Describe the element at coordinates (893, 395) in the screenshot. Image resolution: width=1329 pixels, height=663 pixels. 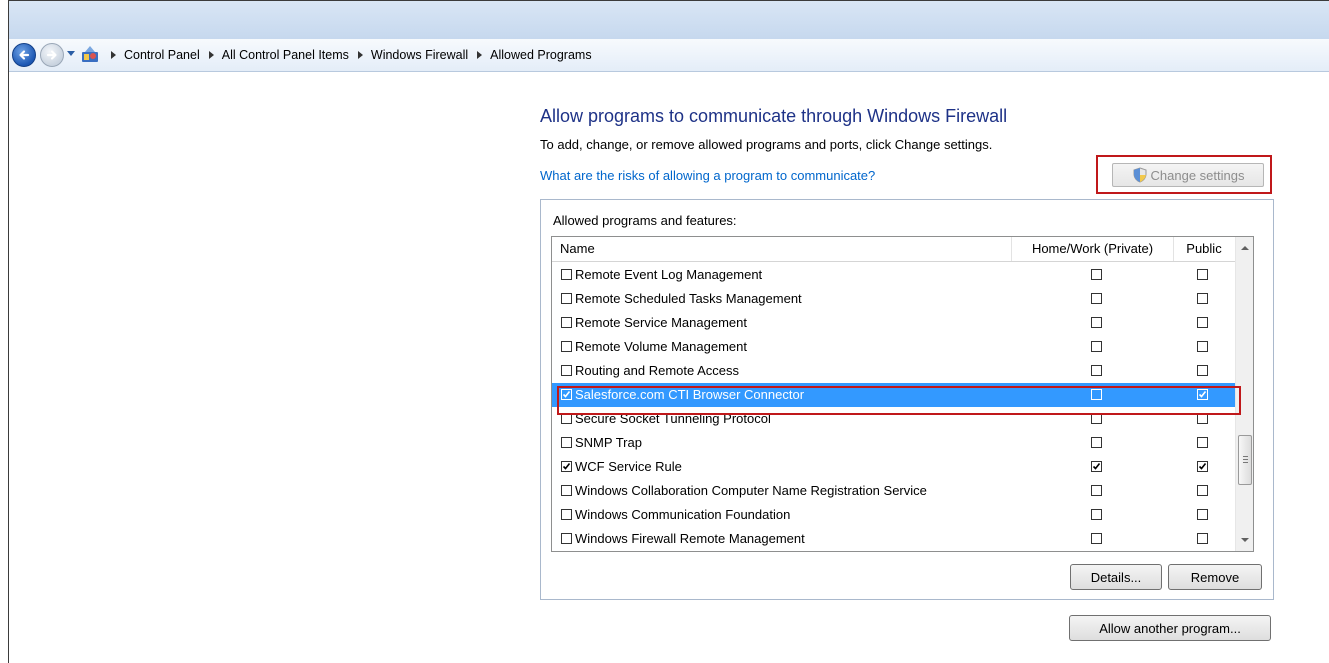
I see `program-row-selected: Salesforce.com CTI Browser Connector` at that location.